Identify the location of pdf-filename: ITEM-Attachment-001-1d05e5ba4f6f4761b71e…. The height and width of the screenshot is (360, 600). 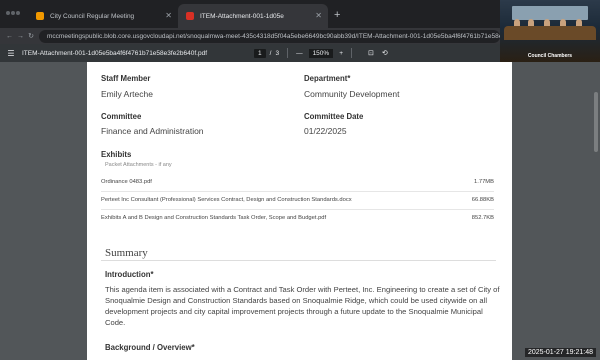
(115, 53).